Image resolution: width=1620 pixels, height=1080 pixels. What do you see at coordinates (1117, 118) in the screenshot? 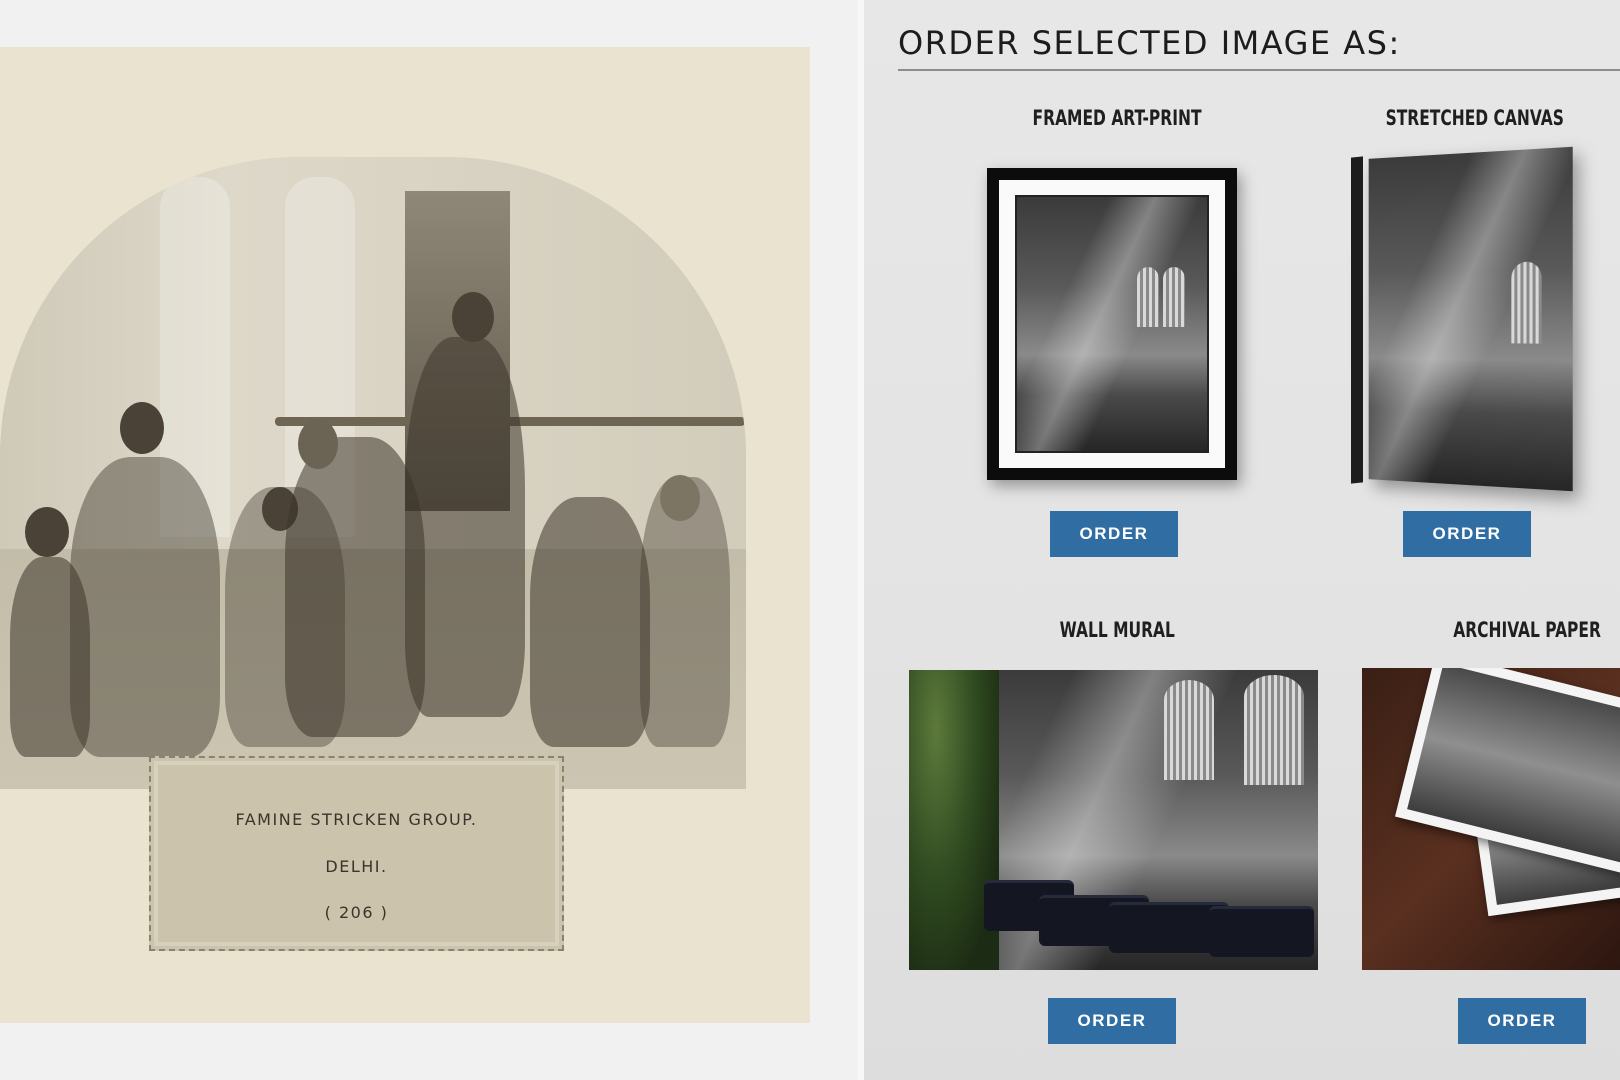
I see `product-title-framed-art-print: FRAMED ART-PRINT` at bounding box center [1117, 118].